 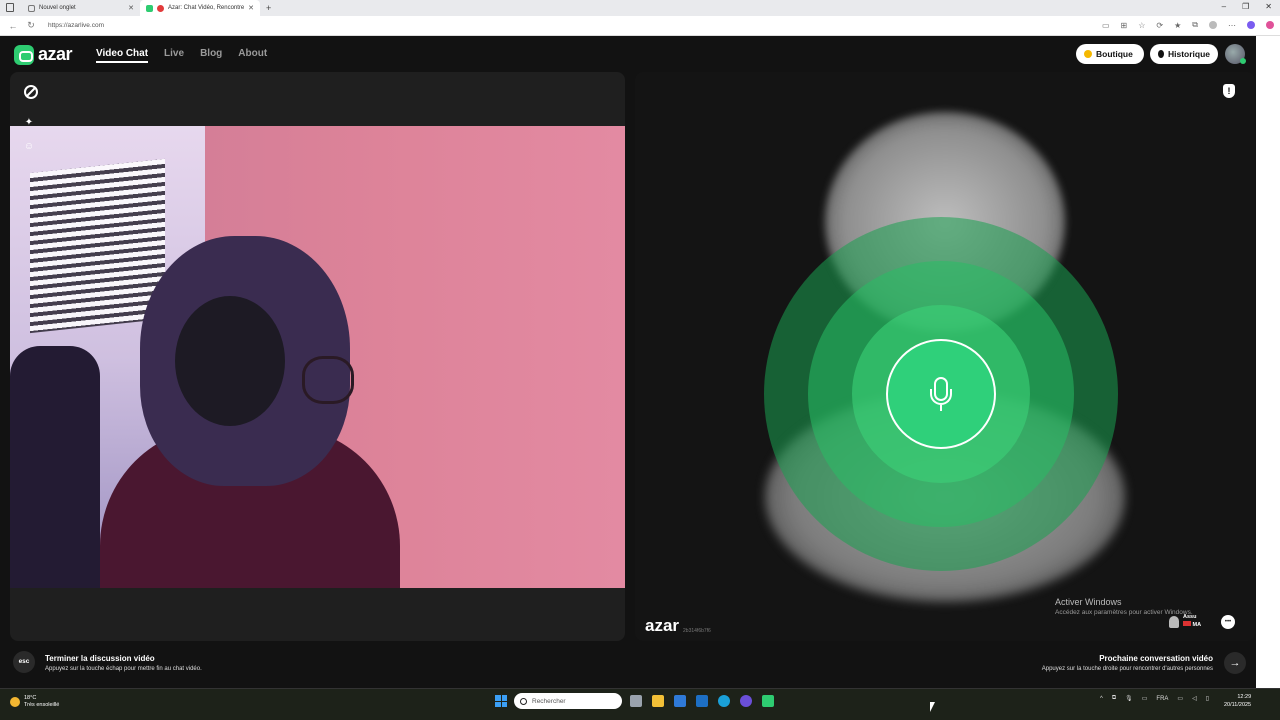 I want to click on back-icon: ←, so click(x=13, y=26).